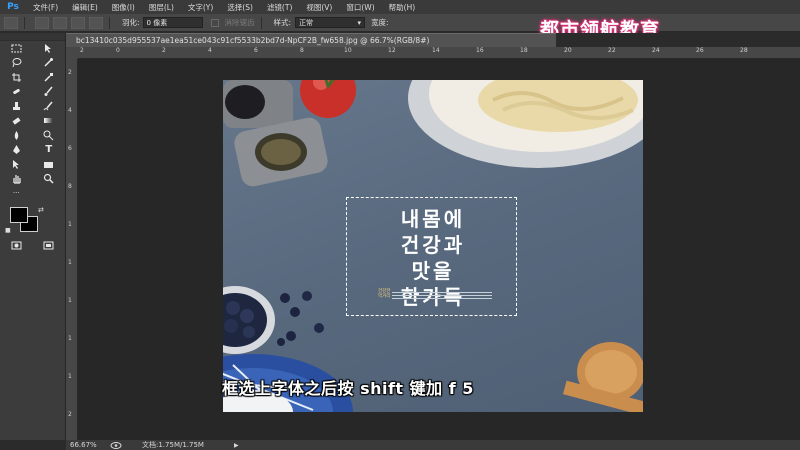  What do you see at coordinates (161, 7) in the screenshot?
I see `menu-layer: 图层(L)` at bounding box center [161, 7].